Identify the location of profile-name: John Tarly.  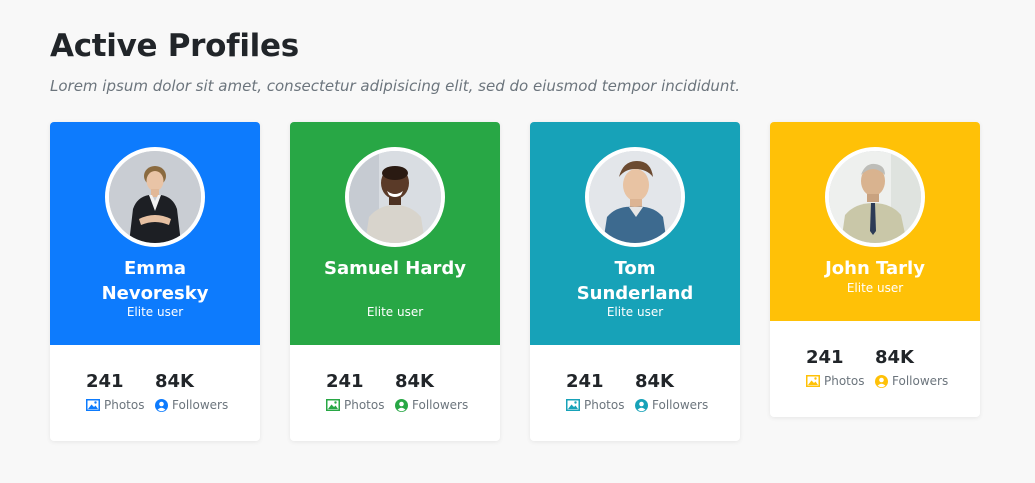
(875, 268).